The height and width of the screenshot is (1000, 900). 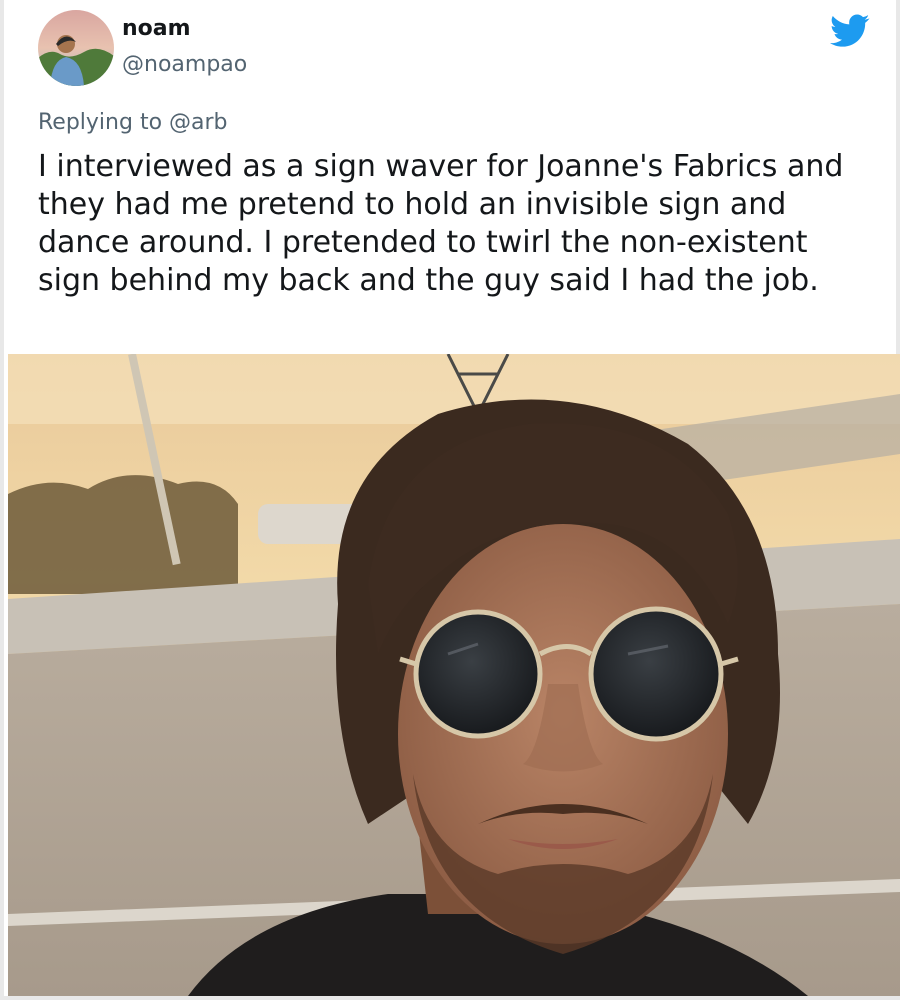 I want to click on replying-to: Replying to @arb, so click(x=133, y=122).